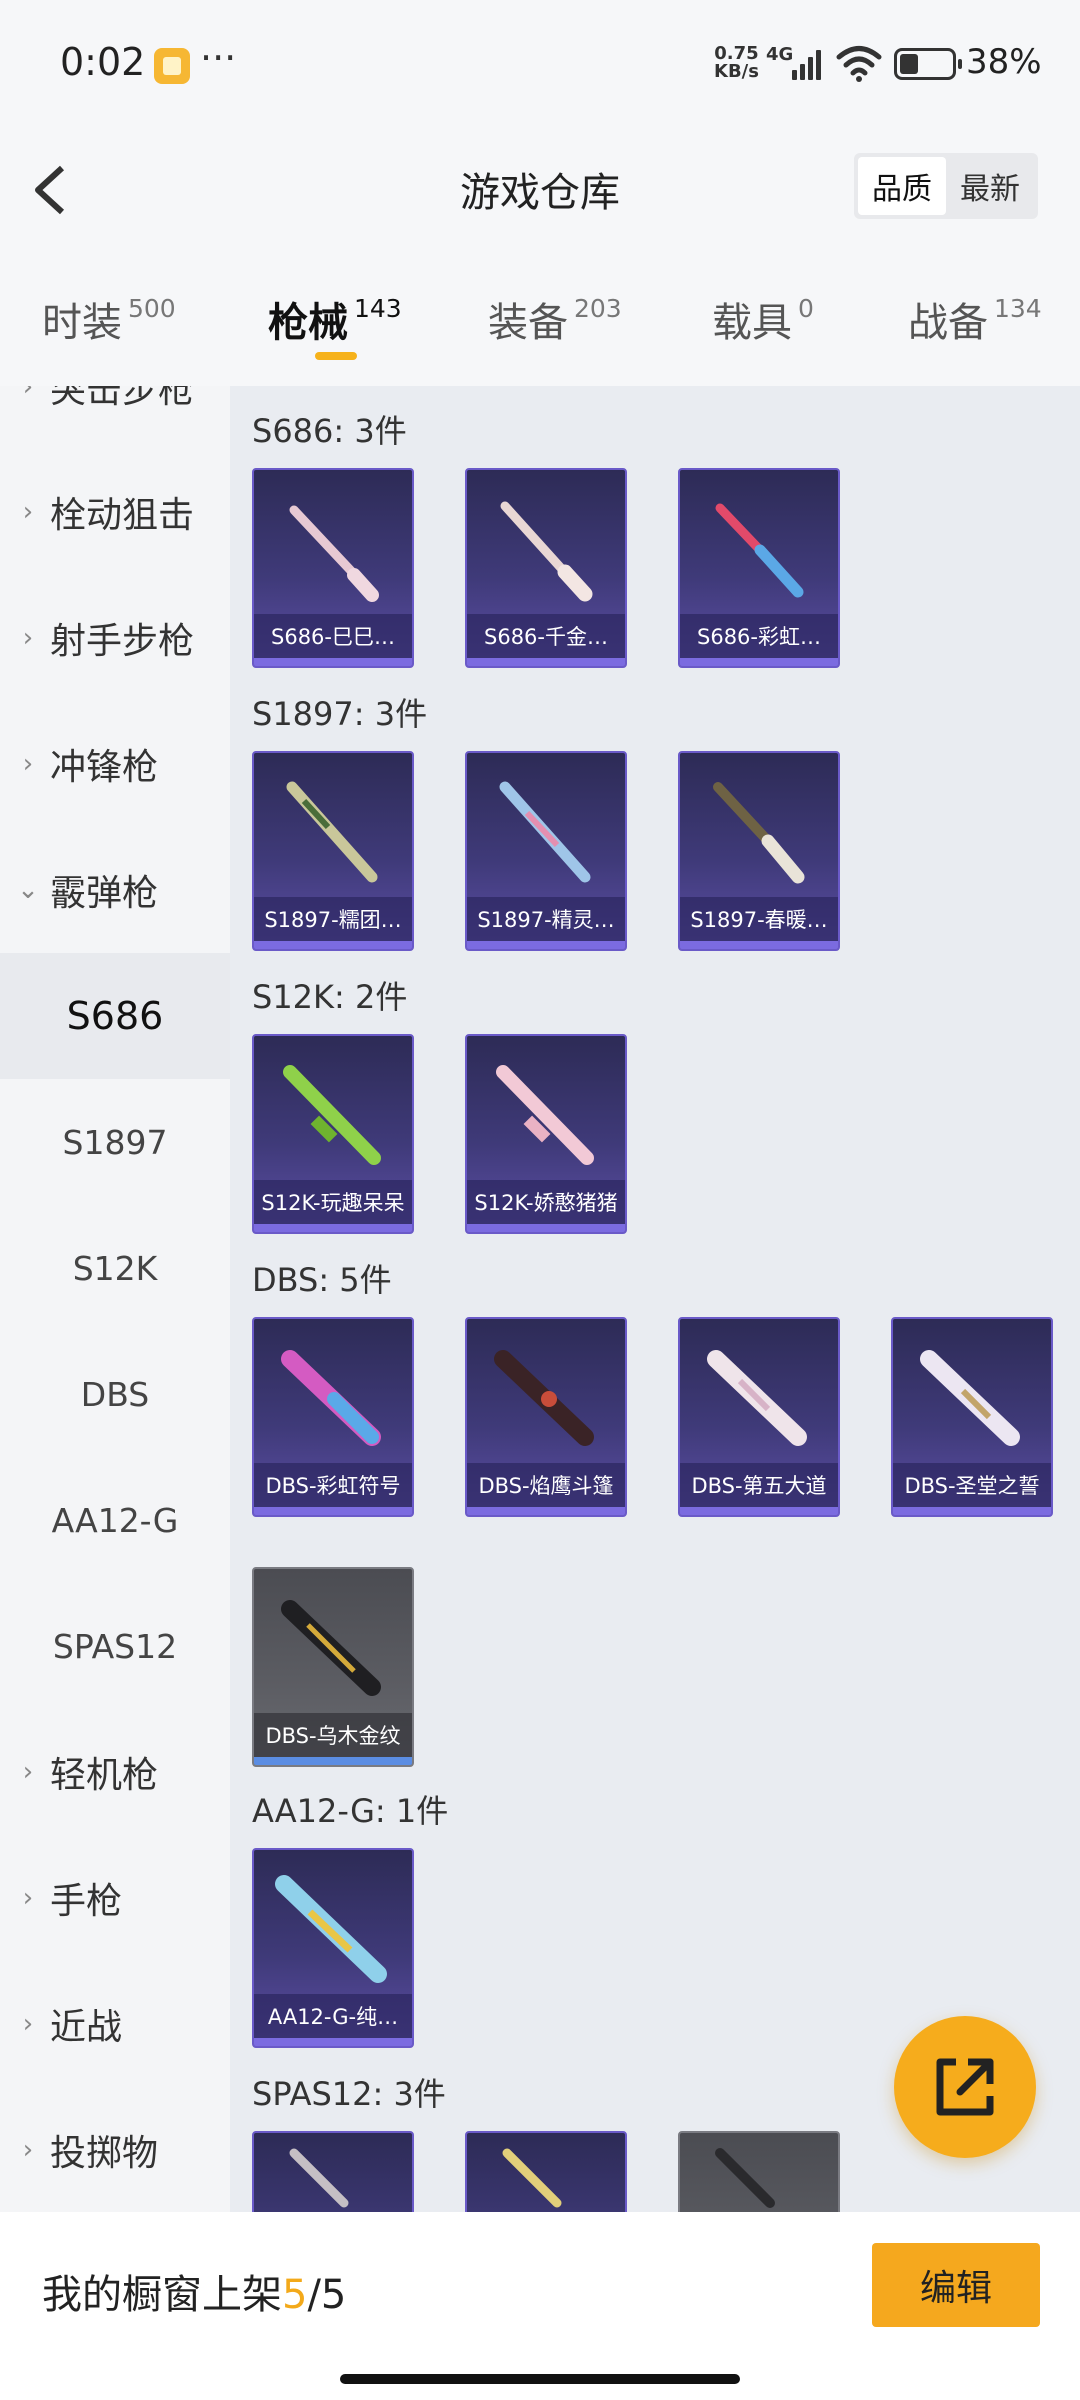 This screenshot has width=1080, height=2400. Describe the element at coordinates (115, 1394) in the screenshot. I see `sidebar-sub-dbs: DBS` at that location.